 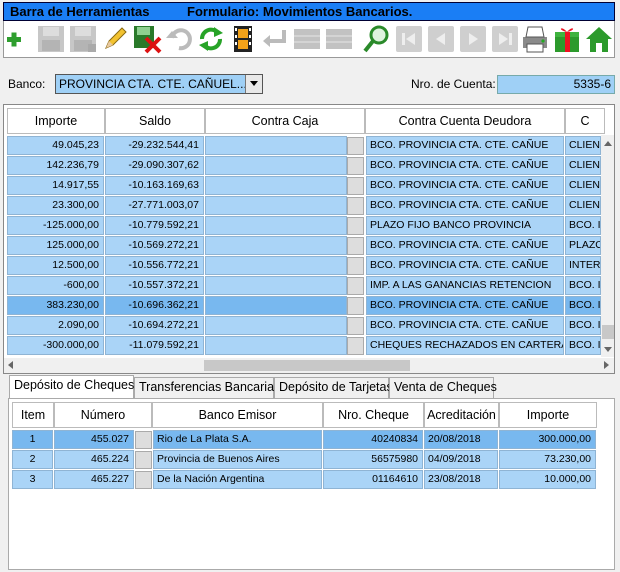 What do you see at coordinates (461, 439) in the screenshot?
I see `cell-acreditacion: 20/08/2018` at bounding box center [461, 439].